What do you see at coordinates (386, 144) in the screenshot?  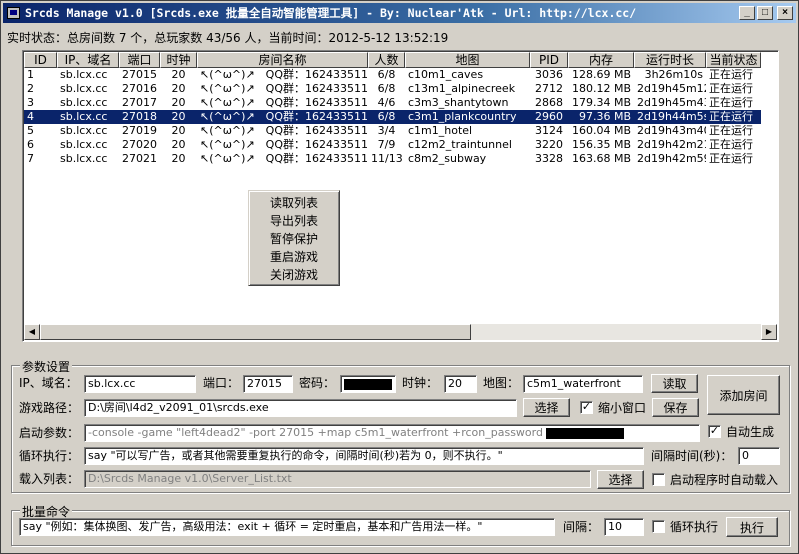 I see `cell-players: 7/9` at bounding box center [386, 144].